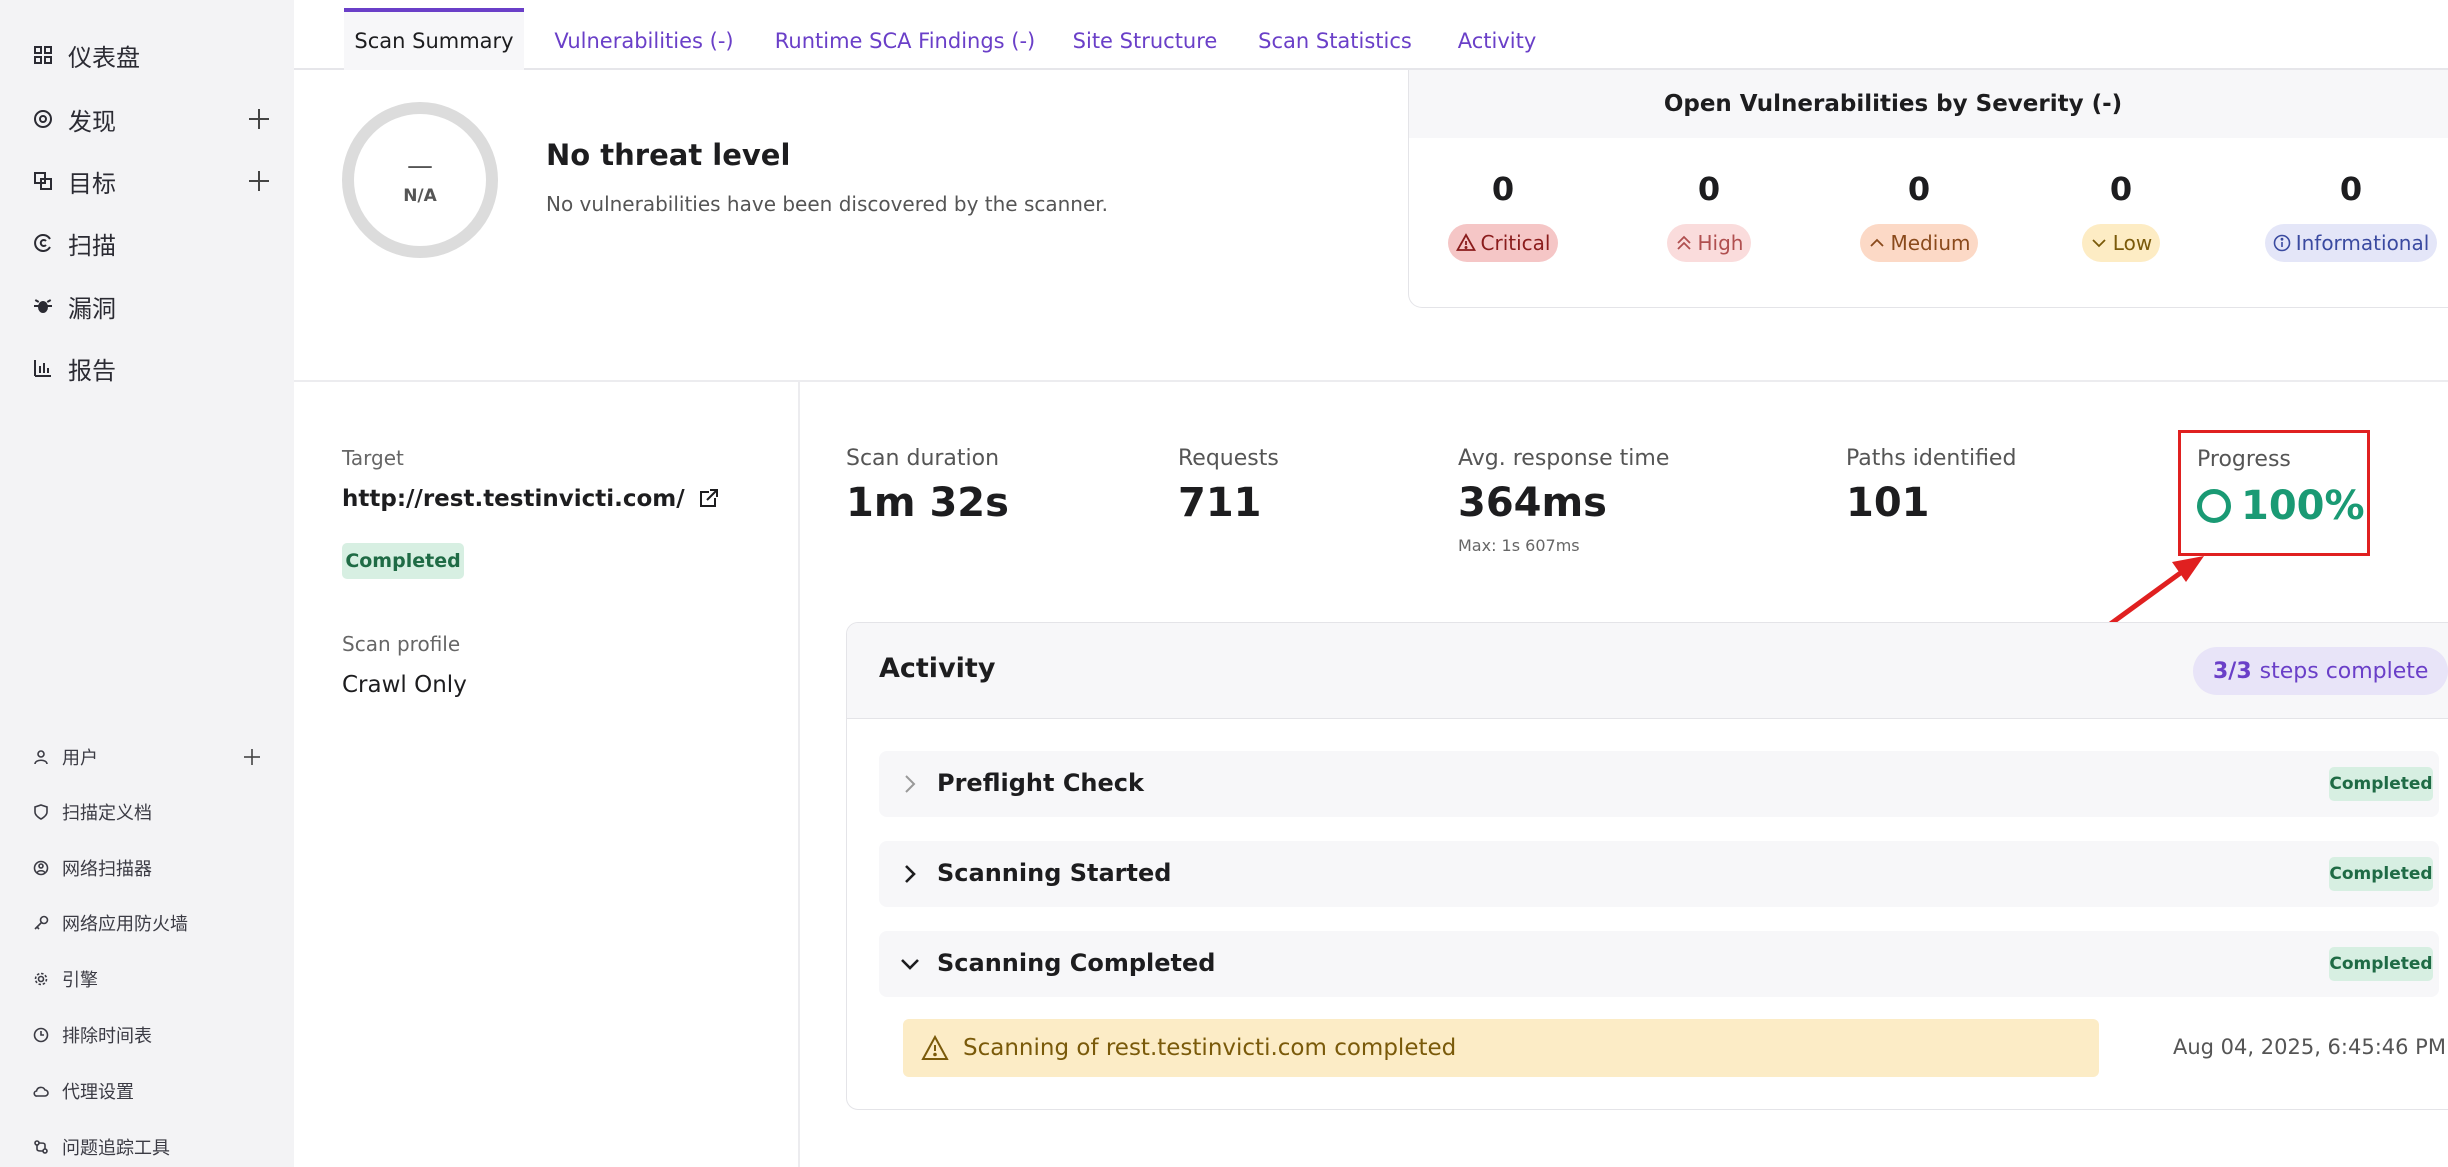  Describe the element at coordinates (403, 561) in the screenshot. I see `scan-status-badge: Completed` at that location.